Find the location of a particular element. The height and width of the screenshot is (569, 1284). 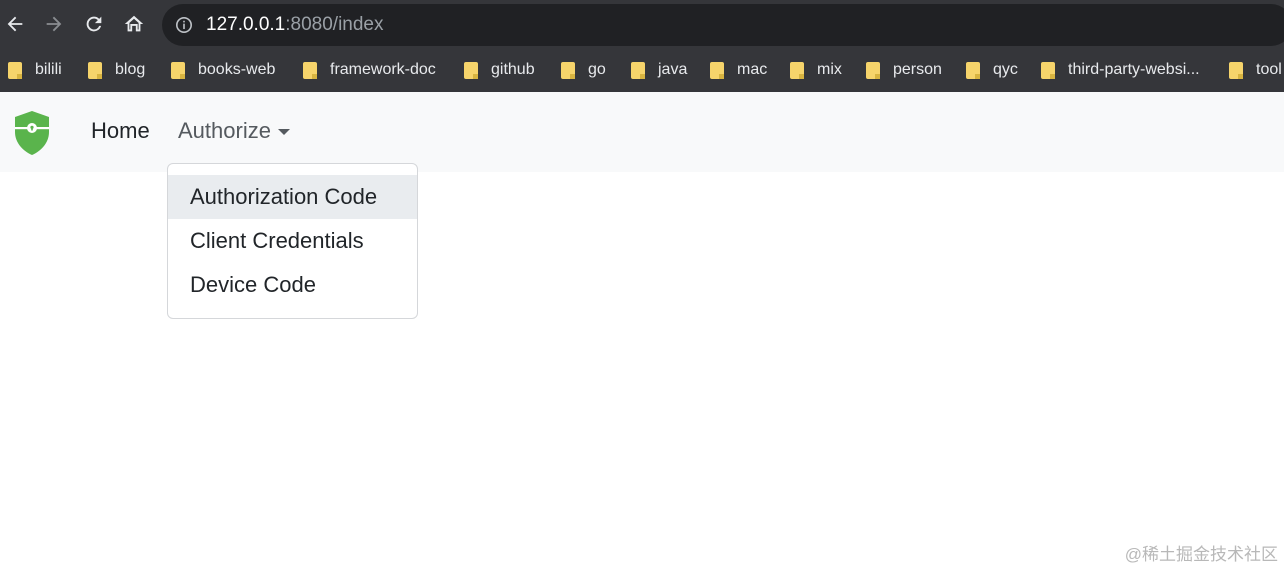

bookmark-folder: person is located at coordinates (904, 70).